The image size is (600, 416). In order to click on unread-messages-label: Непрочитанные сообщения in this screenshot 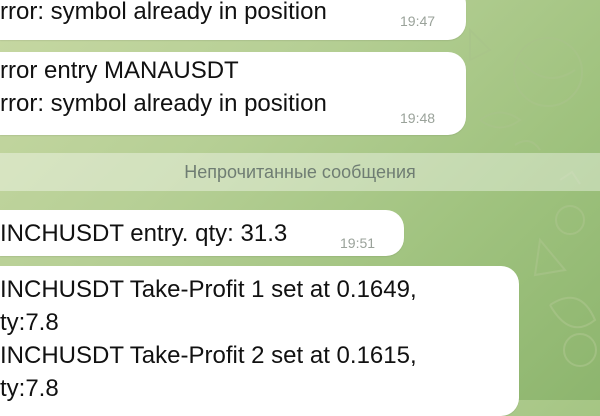, I will do `click(300, 171)`.